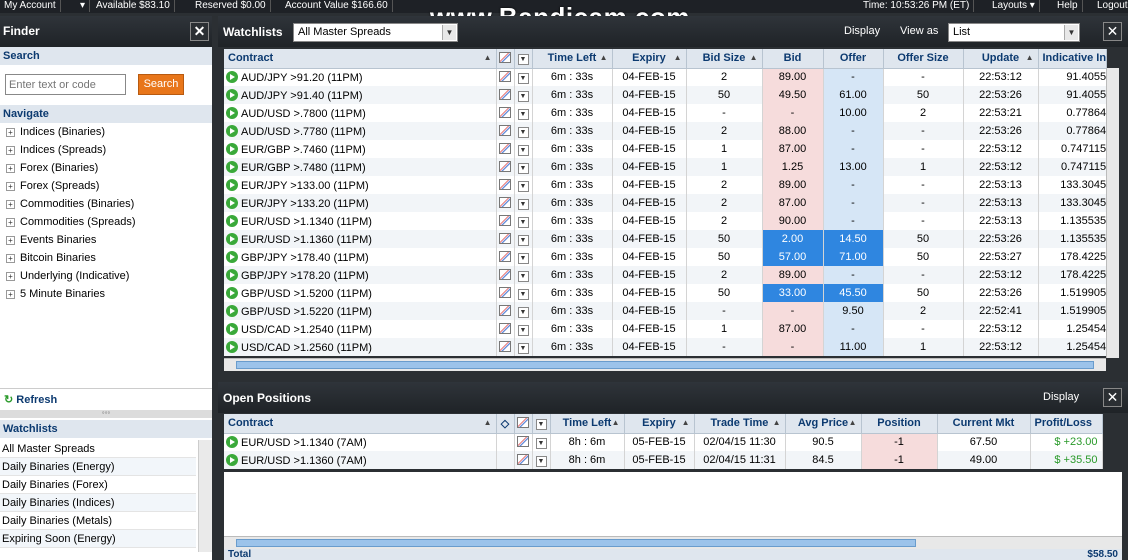 The image size is (1128, 560). What do you see at coordinates (106, 222) in the screenshot?
I see `nav-item: + Commodities (Spreads)` at bounding box center [106, 222].